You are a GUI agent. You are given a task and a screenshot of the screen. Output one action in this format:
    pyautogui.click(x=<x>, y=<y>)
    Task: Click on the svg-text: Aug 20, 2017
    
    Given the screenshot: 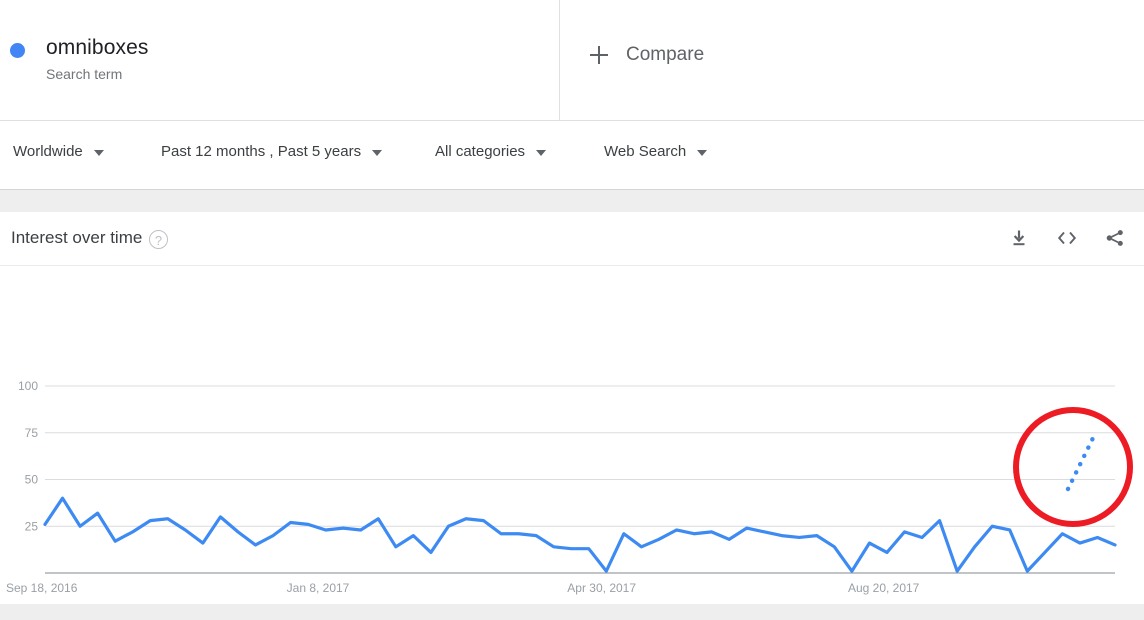 What is the action you would take?
    pyautogui.click(x=884, y=588)
    